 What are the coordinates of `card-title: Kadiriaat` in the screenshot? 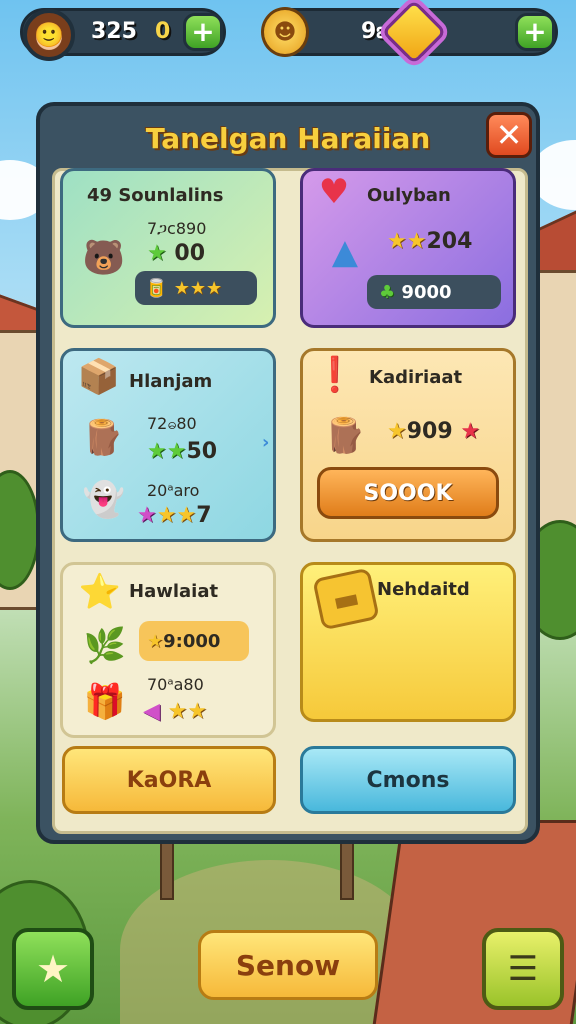 It's located at (416, 377).